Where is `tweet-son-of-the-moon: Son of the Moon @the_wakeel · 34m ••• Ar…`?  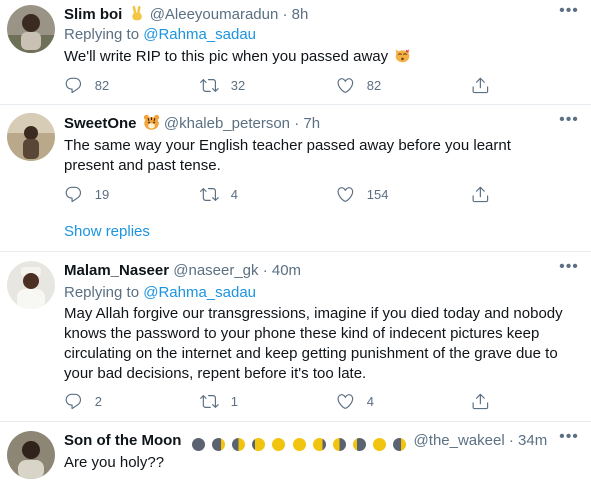
tweet-son-of-the-moon: Son of the Moon @the_wakeel · 34m ••• Ar… is located at coordinates (295, 453).